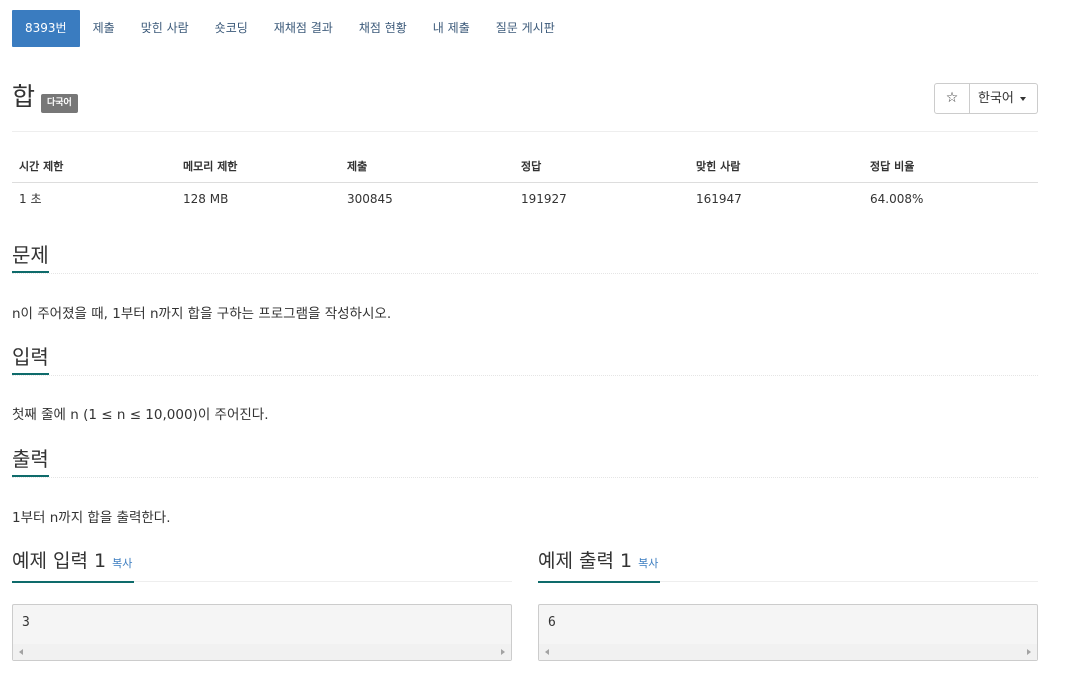 The image size is (1079, 678). Describe the element at coordinates (525, 461) in the screenshot. I see `output-section-header: 출력` at that location.